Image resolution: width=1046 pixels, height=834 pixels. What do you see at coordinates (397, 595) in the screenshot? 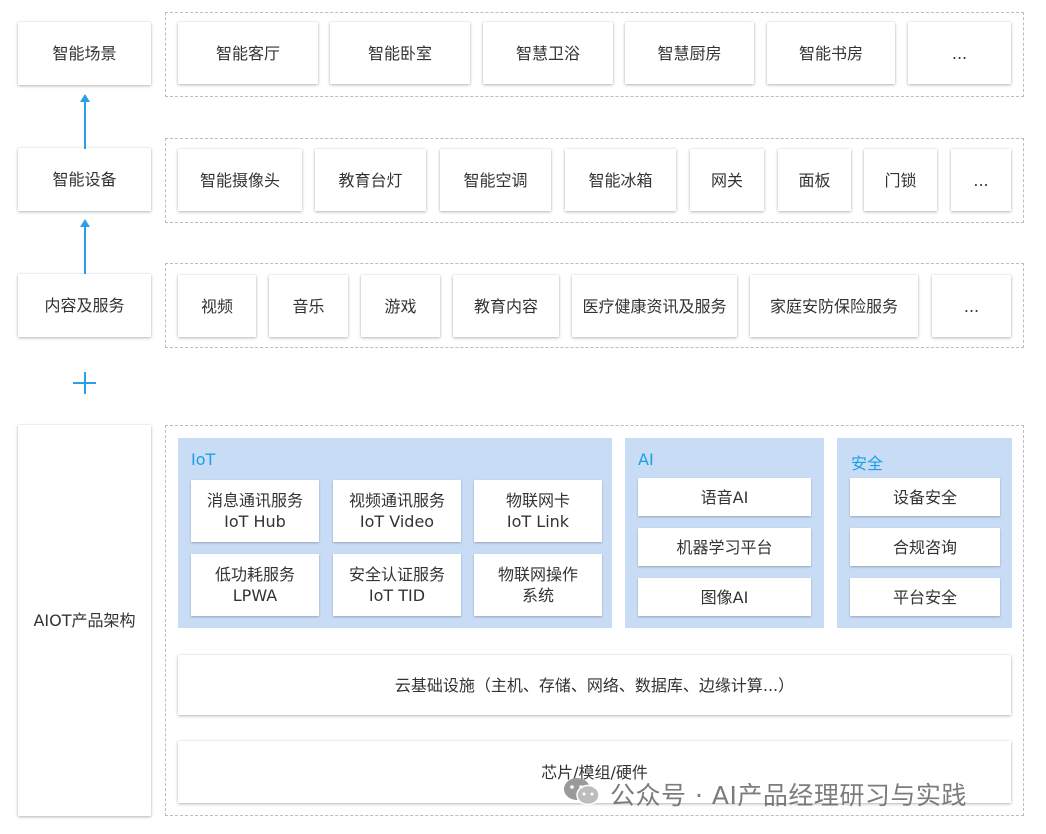
I see `iot-service-code: IoT TID` at bounding box center [397, 595].